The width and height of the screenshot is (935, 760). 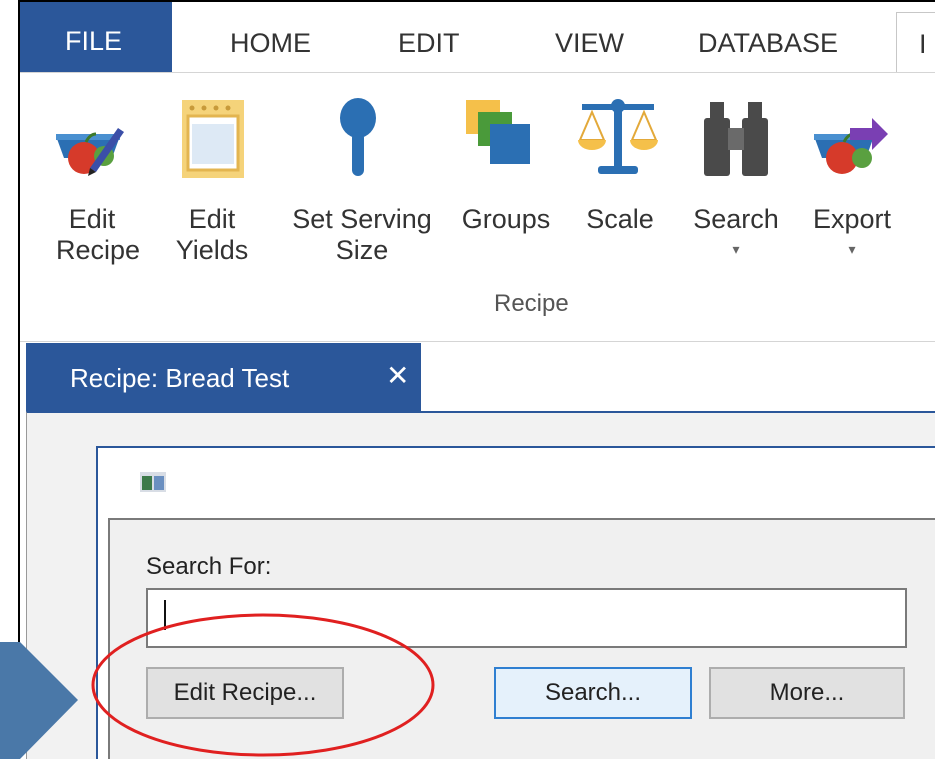 What do you see at coordinates (498, 132) in the screenshot?
I see `groups-icon` at bounding box center [498, 132].